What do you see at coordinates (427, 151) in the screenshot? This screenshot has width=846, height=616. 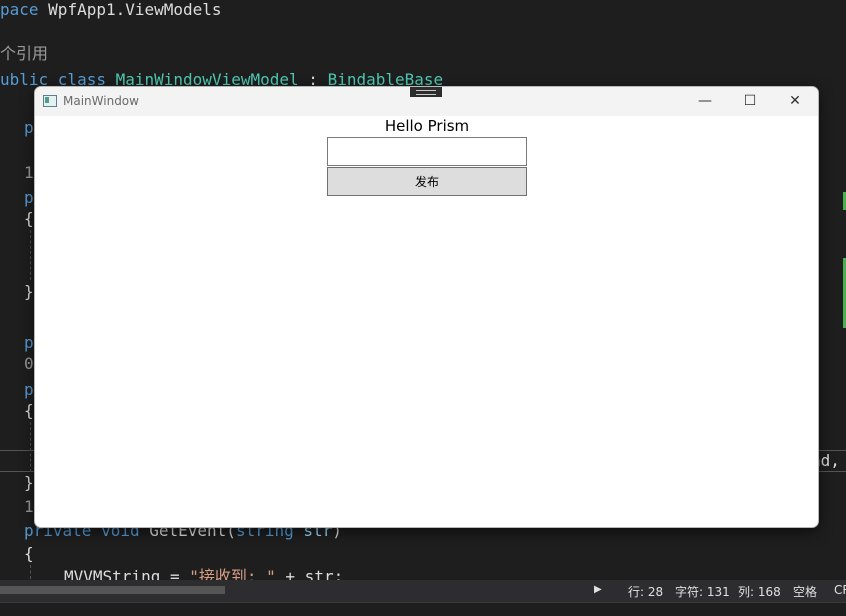 I see `message-input` at bounding box center [427, 151].